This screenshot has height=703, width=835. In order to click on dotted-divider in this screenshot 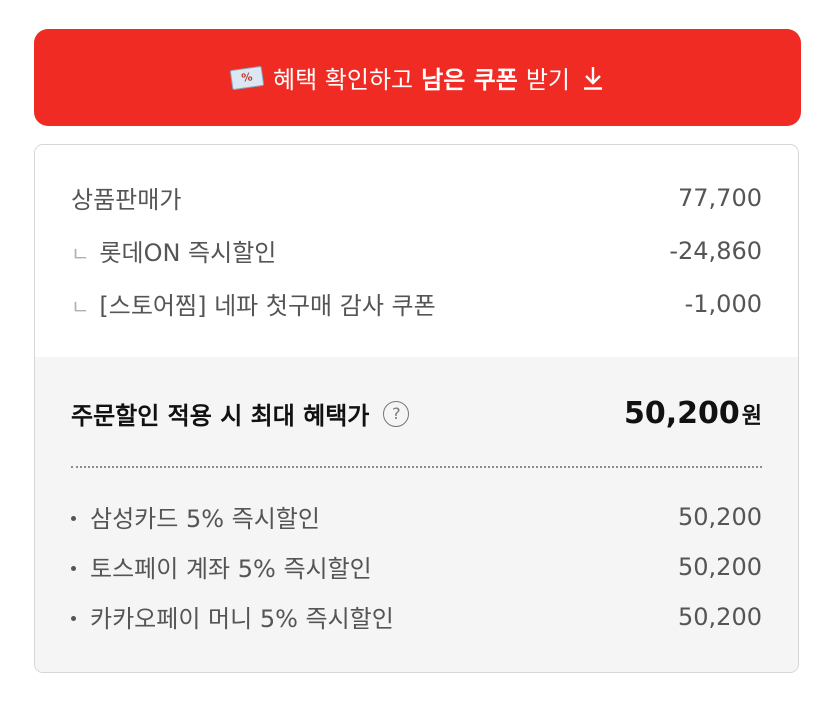, I will do `click(416, 467)`.